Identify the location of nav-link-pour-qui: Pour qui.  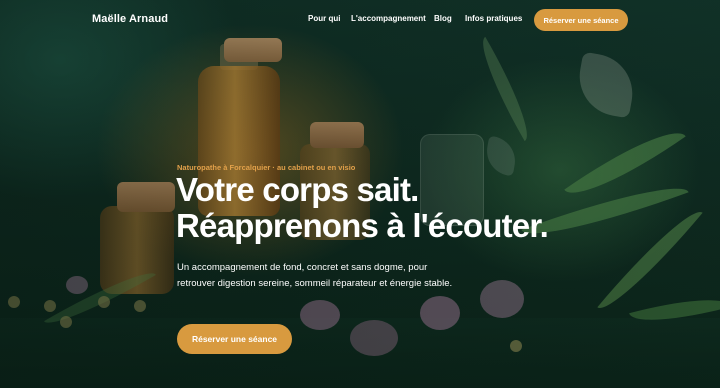
(324, 18).